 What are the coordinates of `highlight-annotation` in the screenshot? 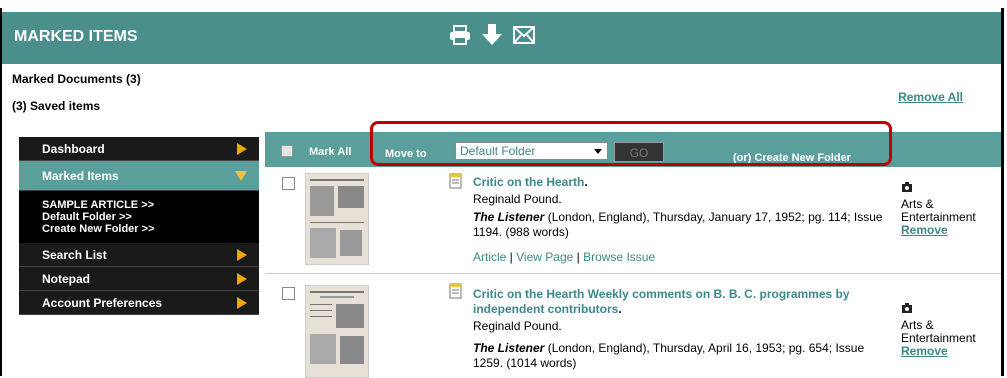 It's located at (631, 143).